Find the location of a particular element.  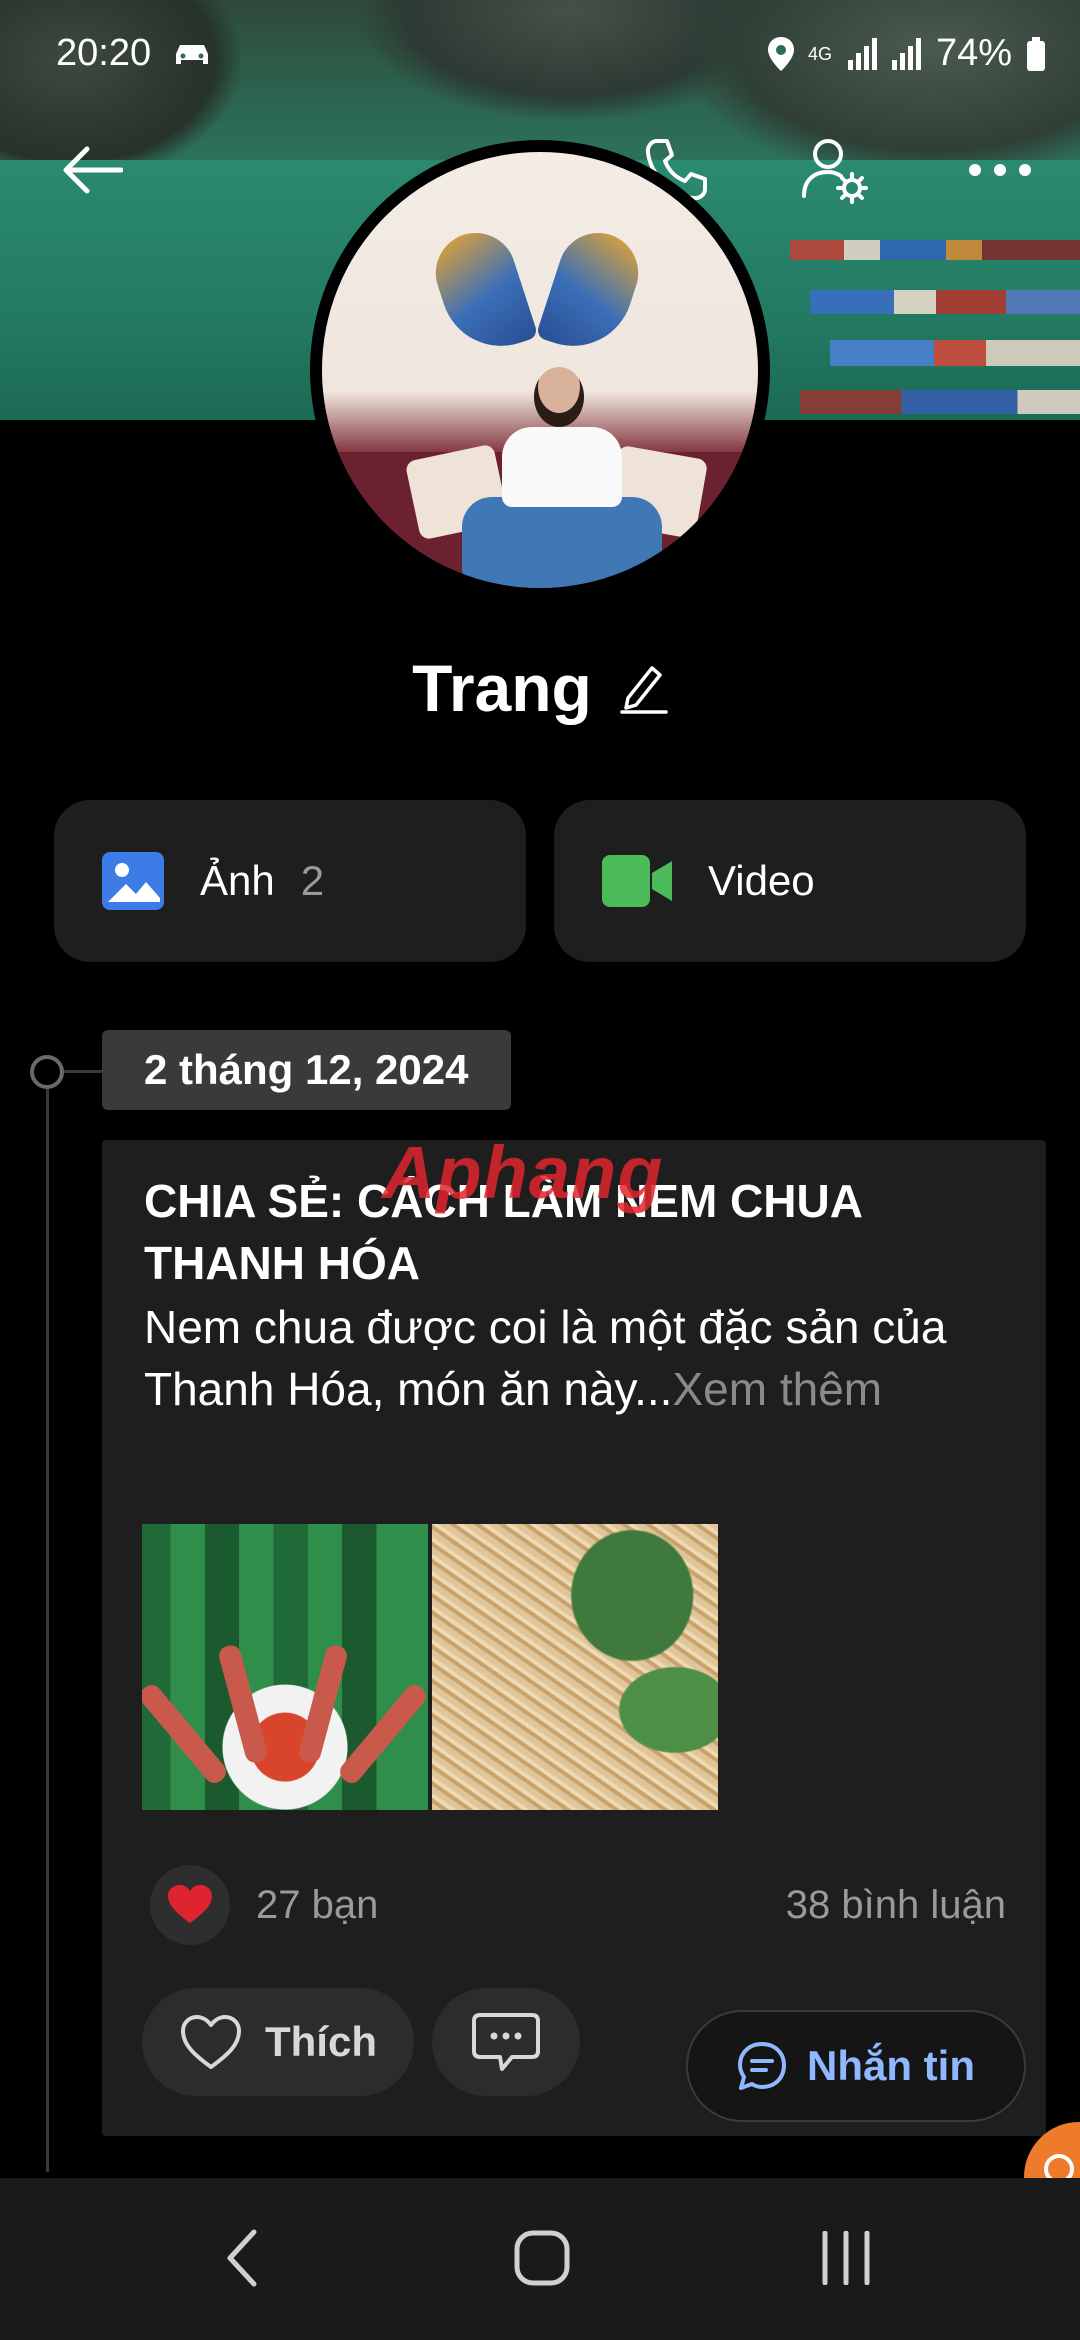

watermark-text: Aphang is located at coordinates (523, 1172).